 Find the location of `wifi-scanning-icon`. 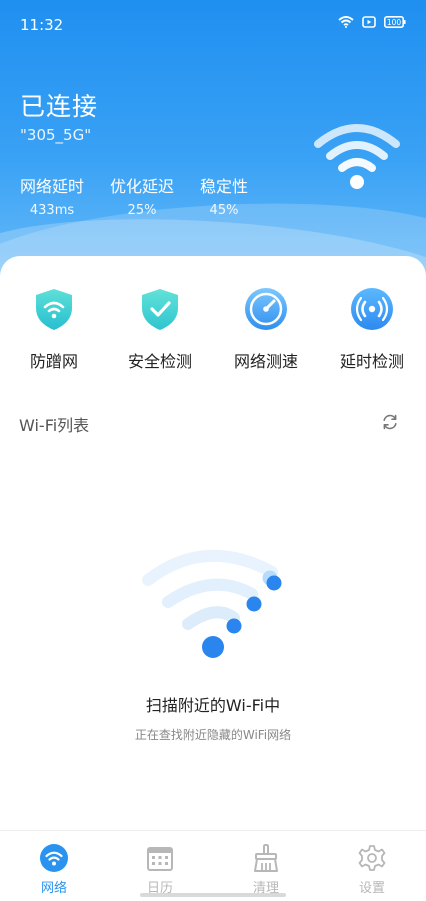

wifi-scanning-icon is located at coordinates (215, 607).